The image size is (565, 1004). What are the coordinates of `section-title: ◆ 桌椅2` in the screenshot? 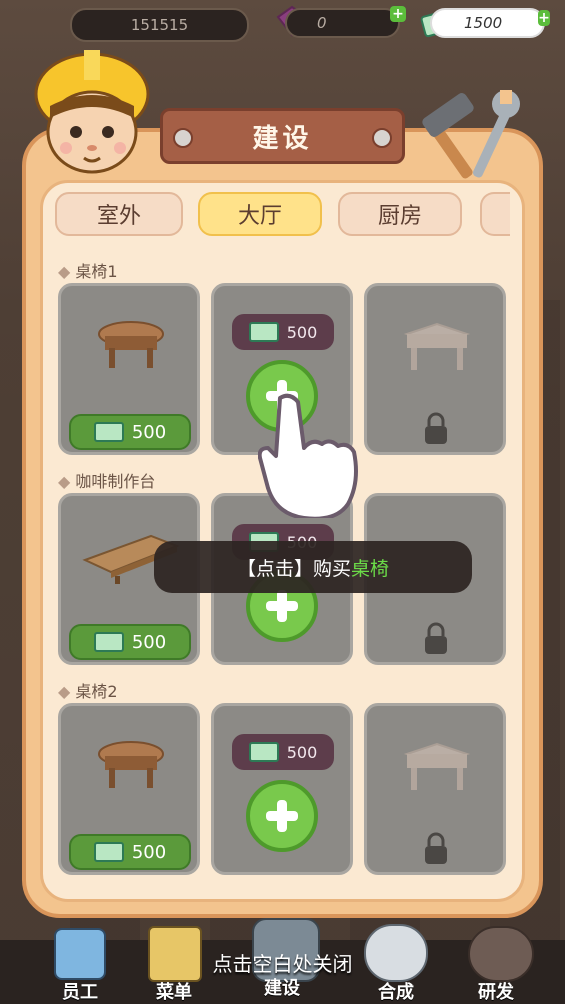 It's located at (88, 691).